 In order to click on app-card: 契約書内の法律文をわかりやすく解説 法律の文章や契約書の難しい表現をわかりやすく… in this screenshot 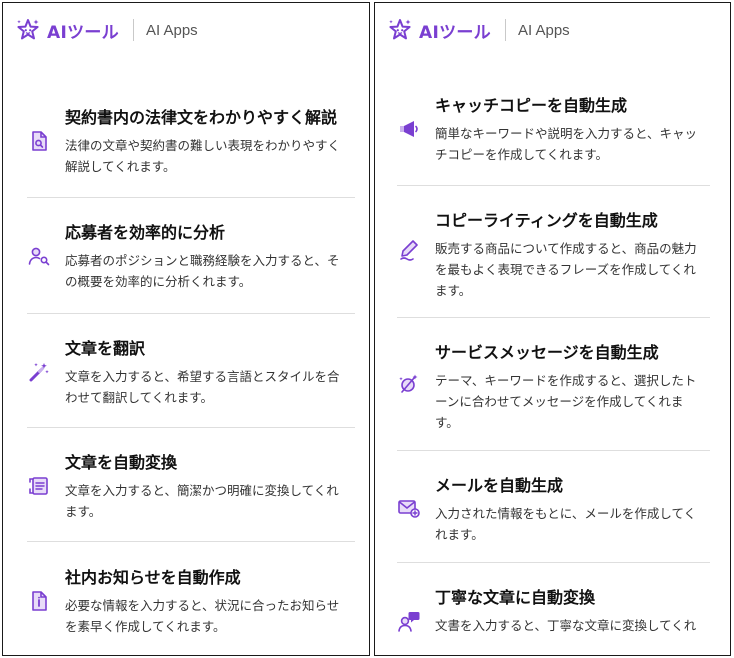, I will do `click(191, 127)`.